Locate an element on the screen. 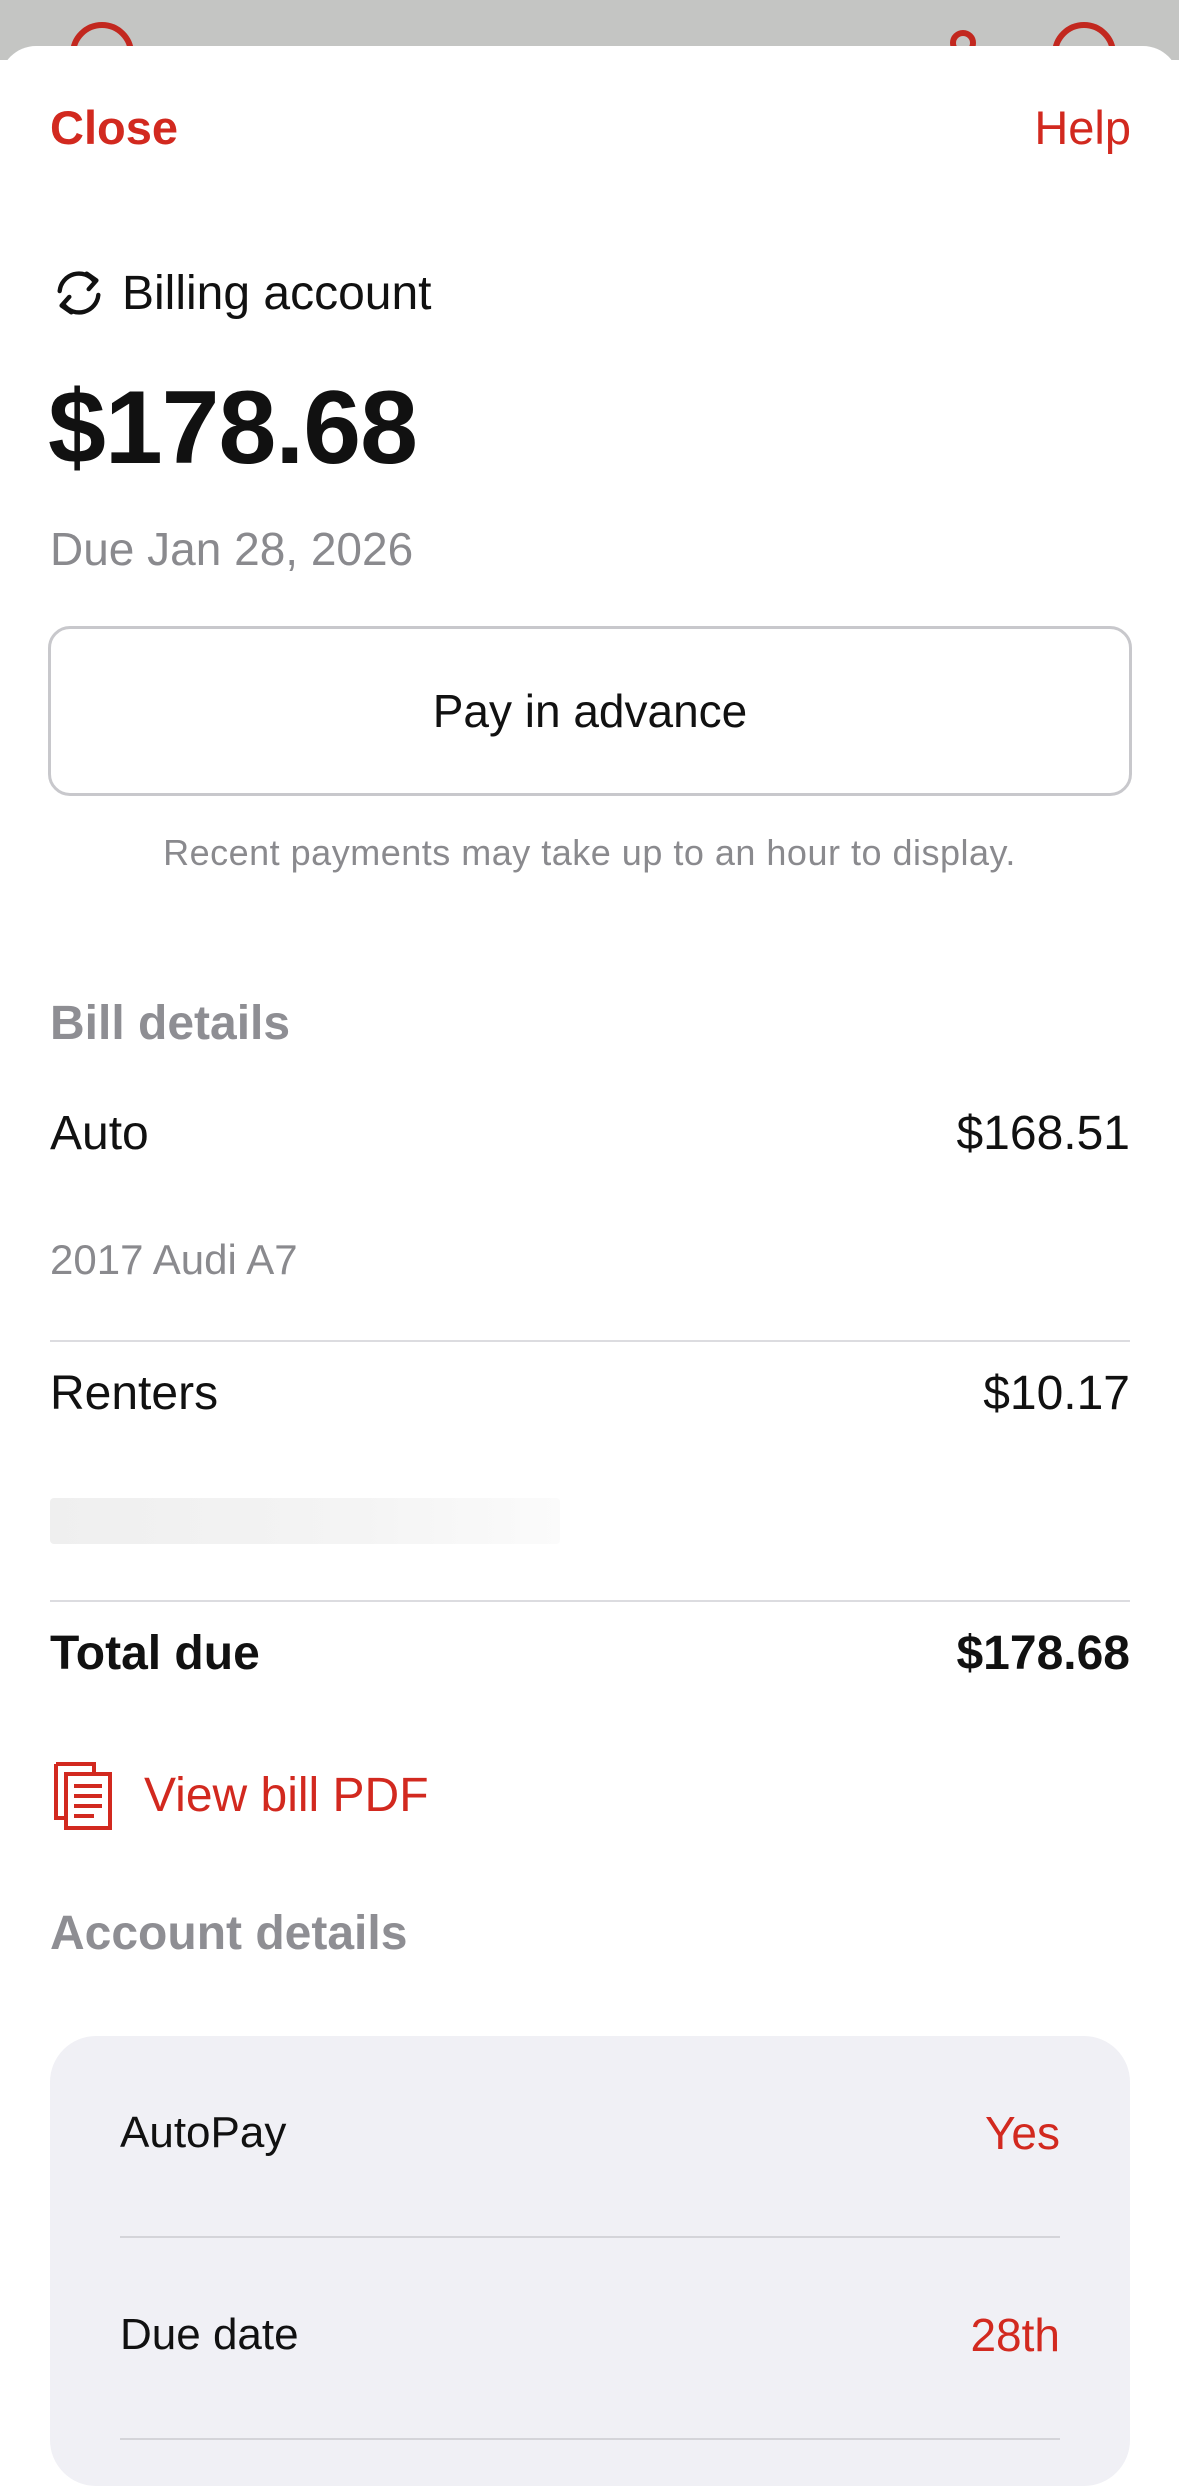  redacted-address is located at coordinates (305, 1521).